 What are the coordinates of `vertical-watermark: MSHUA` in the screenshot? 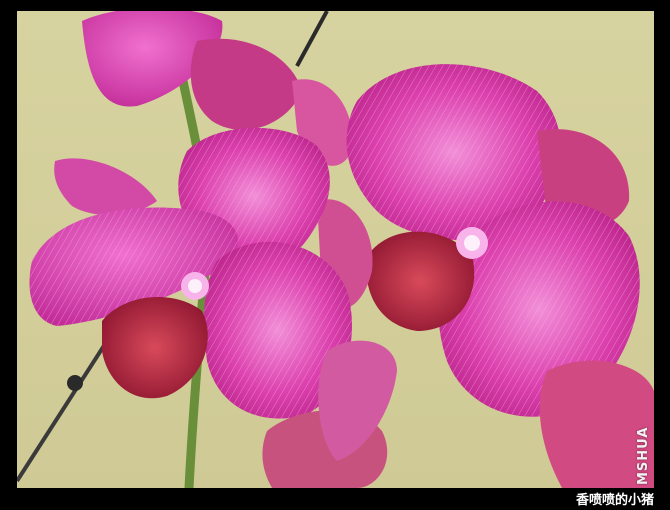 It's located at (643, 455).